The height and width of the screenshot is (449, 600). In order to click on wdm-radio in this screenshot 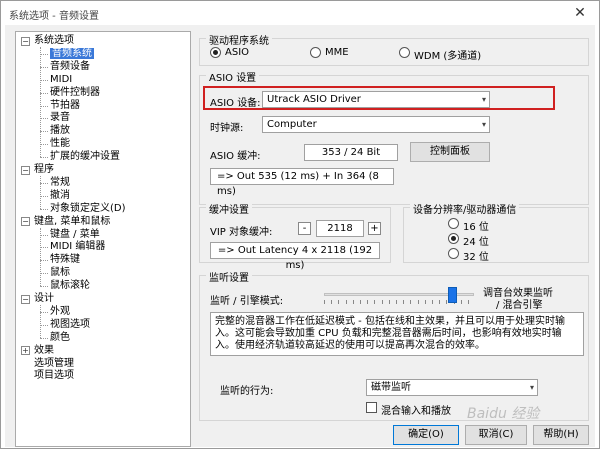, I will do `click(404, 52)`.